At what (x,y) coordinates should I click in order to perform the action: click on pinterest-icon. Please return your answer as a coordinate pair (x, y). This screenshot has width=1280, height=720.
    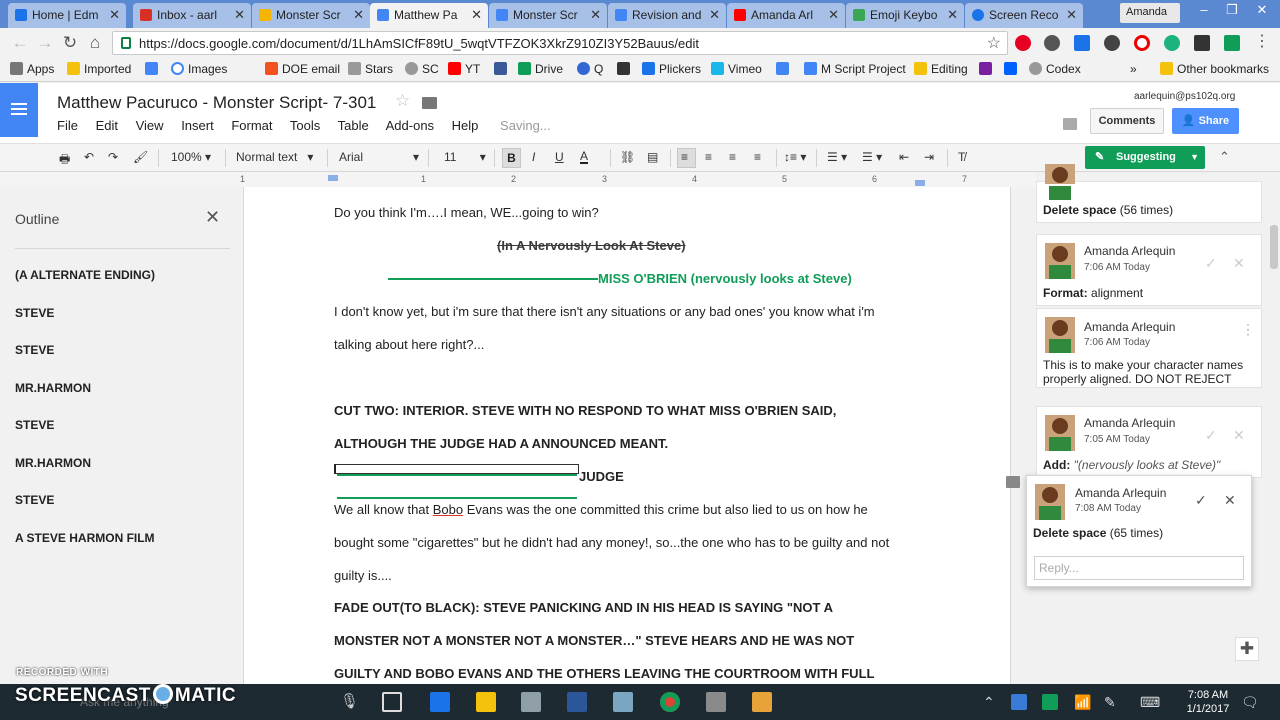
    Looking at the image, I should click on (1023, 43).